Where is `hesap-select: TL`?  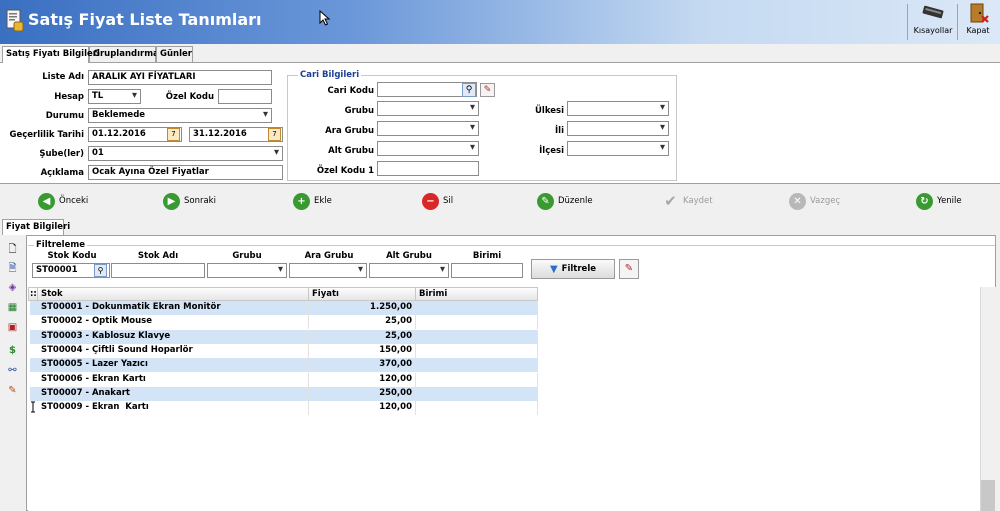
hesap-select: TL is located at coordinates (114, 96).